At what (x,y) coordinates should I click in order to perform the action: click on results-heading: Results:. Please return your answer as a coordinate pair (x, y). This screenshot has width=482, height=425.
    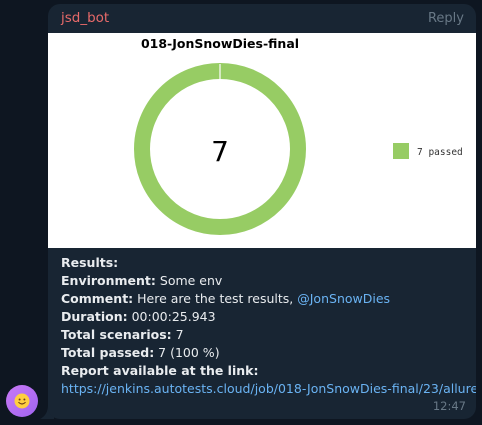
    Looking at the image, I should click on (90, 262).